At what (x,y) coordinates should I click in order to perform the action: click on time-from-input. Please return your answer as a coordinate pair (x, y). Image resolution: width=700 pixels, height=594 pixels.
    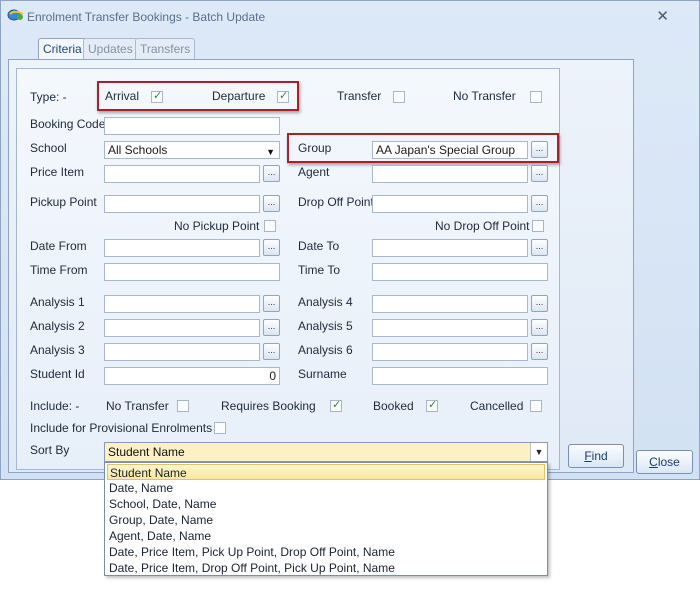
    Looking at the image, I should click on (192, 272).